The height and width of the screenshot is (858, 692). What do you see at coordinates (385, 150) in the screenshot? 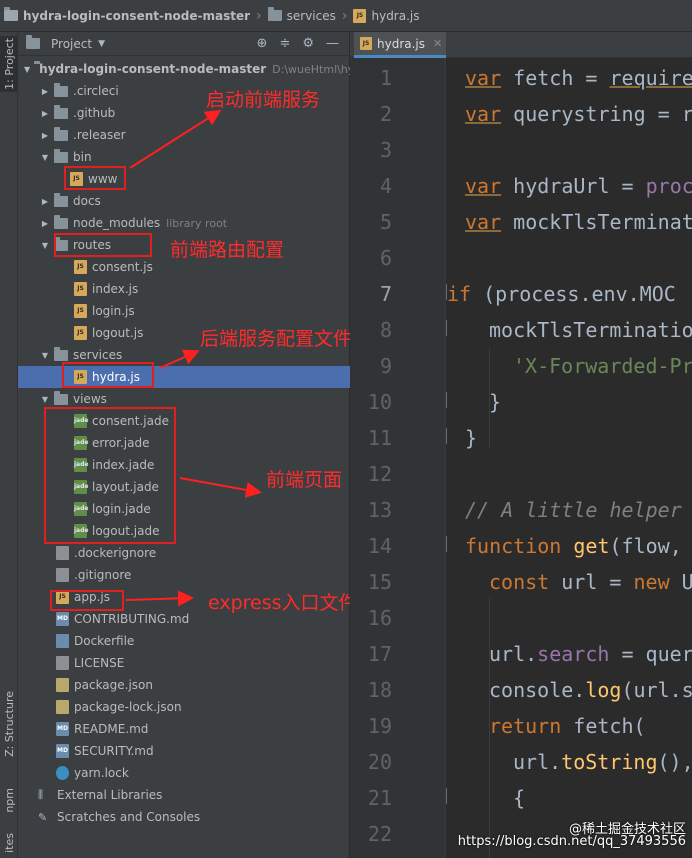
I see `line-number: 3` at bounding box center [385, 150].